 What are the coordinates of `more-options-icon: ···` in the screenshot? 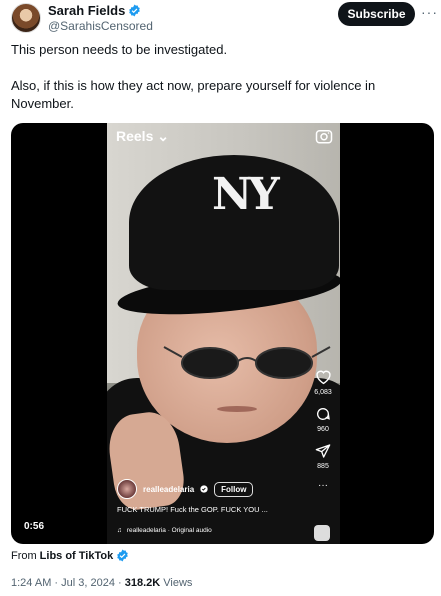 It's located at (429, 12).